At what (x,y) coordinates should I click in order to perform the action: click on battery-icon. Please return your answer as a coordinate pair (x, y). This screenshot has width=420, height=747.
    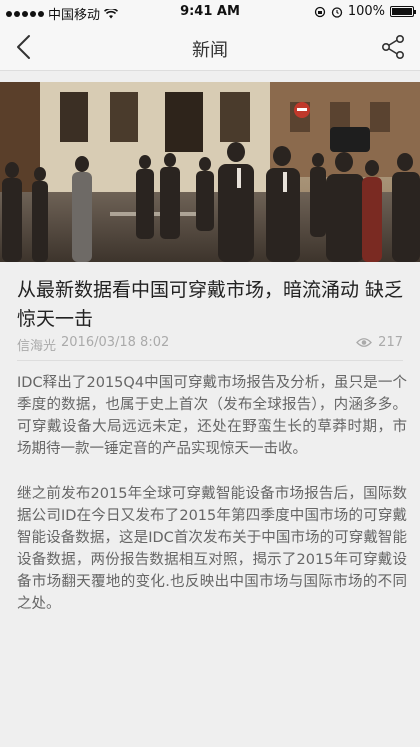
    Looking at the image, I should click on (403, 11).